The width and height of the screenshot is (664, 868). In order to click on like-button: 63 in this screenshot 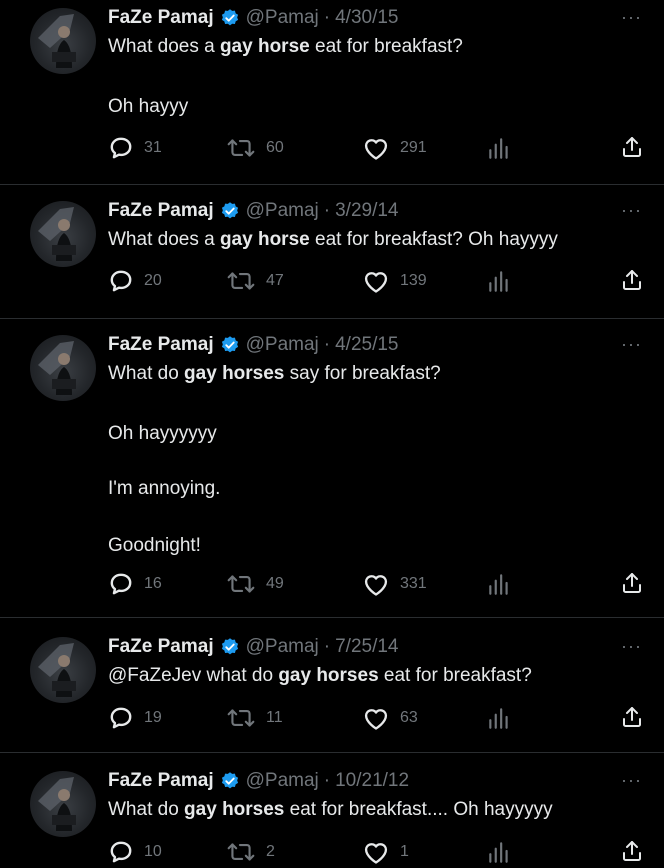, I will do `click(390, 718)`.